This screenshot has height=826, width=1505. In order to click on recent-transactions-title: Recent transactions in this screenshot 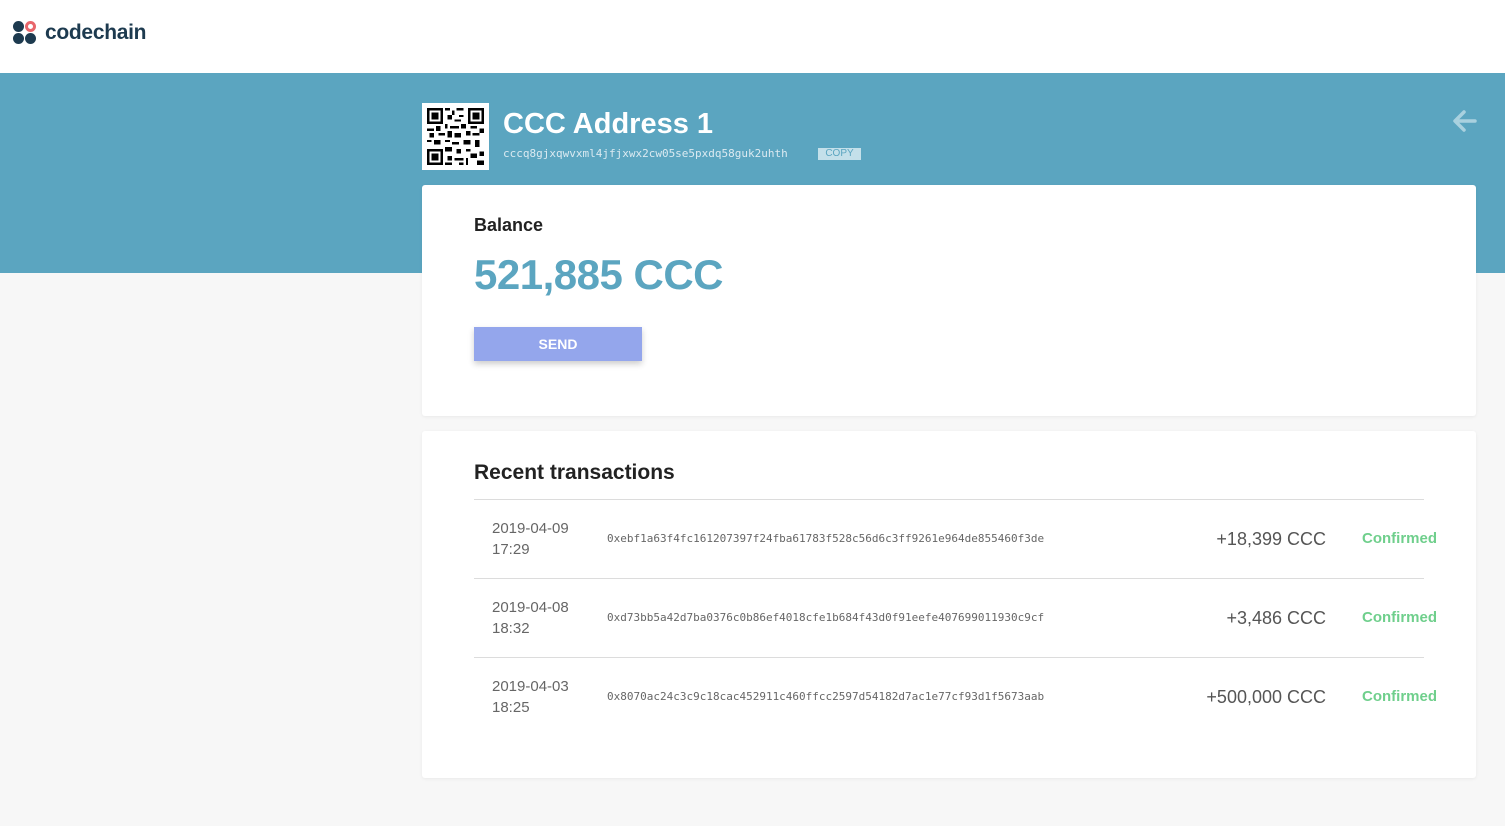, I will do `click(574, 472)`.